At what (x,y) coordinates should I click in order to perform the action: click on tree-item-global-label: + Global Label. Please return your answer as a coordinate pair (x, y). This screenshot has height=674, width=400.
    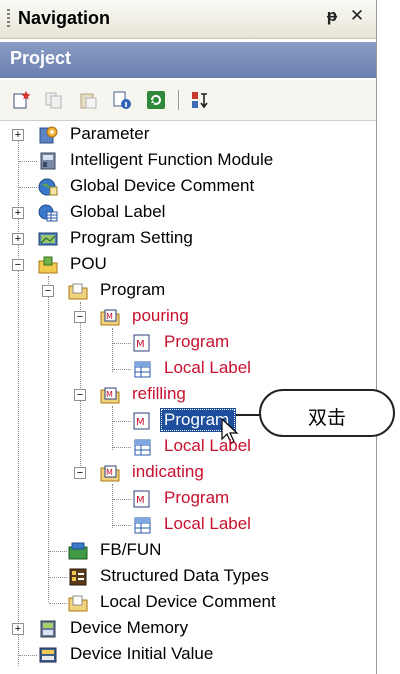
    Looking at the image, I should click on (188, 213).